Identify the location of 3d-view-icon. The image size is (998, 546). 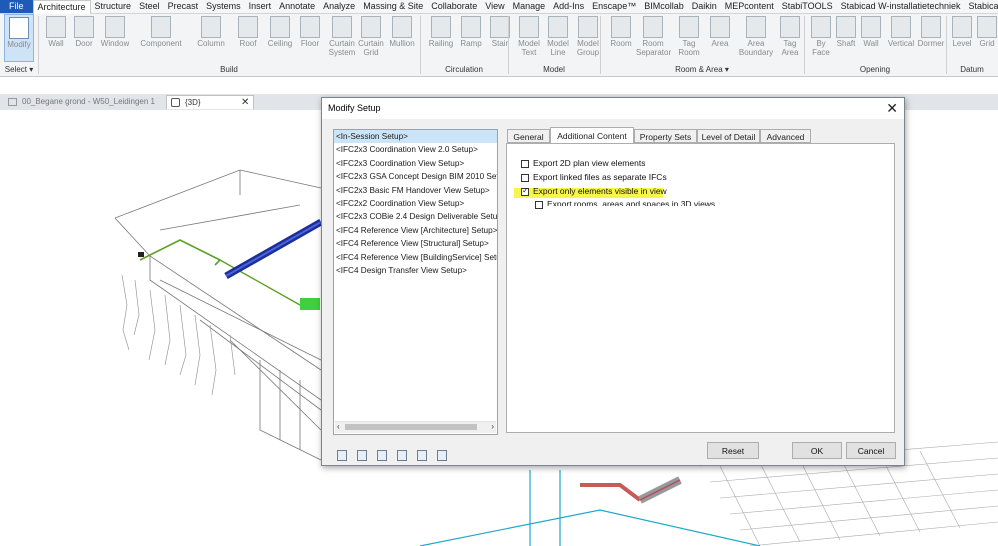
(175, 102).